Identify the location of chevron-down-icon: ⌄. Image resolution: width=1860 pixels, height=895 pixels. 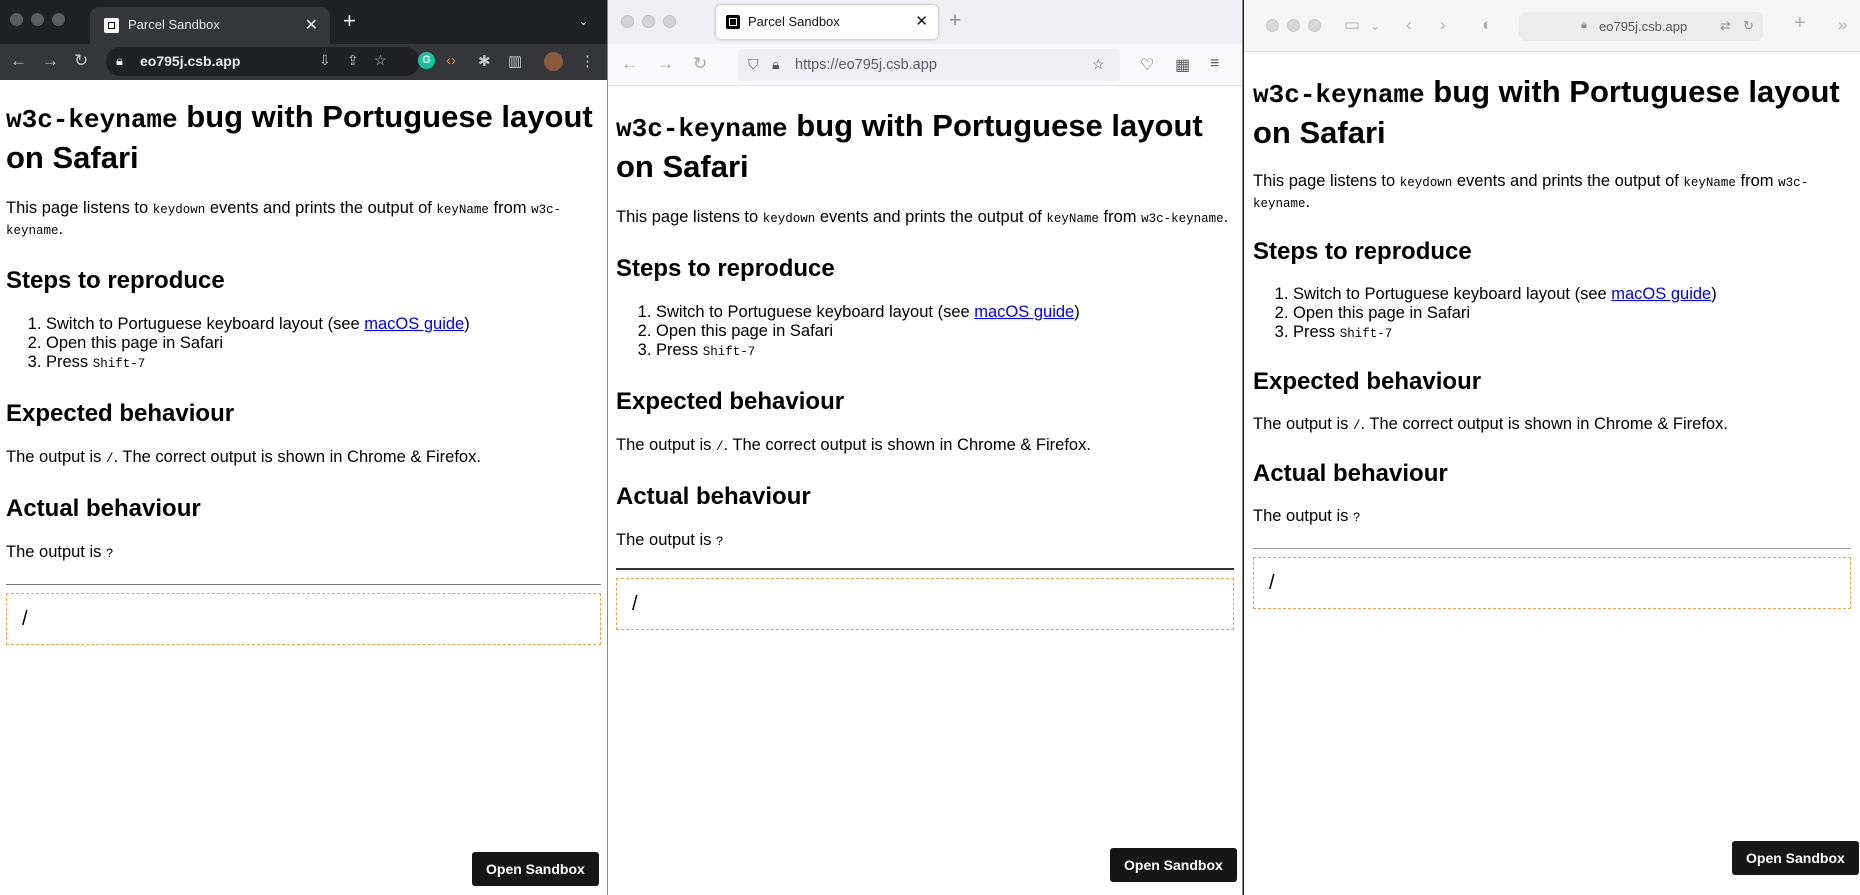
(1375, 26).